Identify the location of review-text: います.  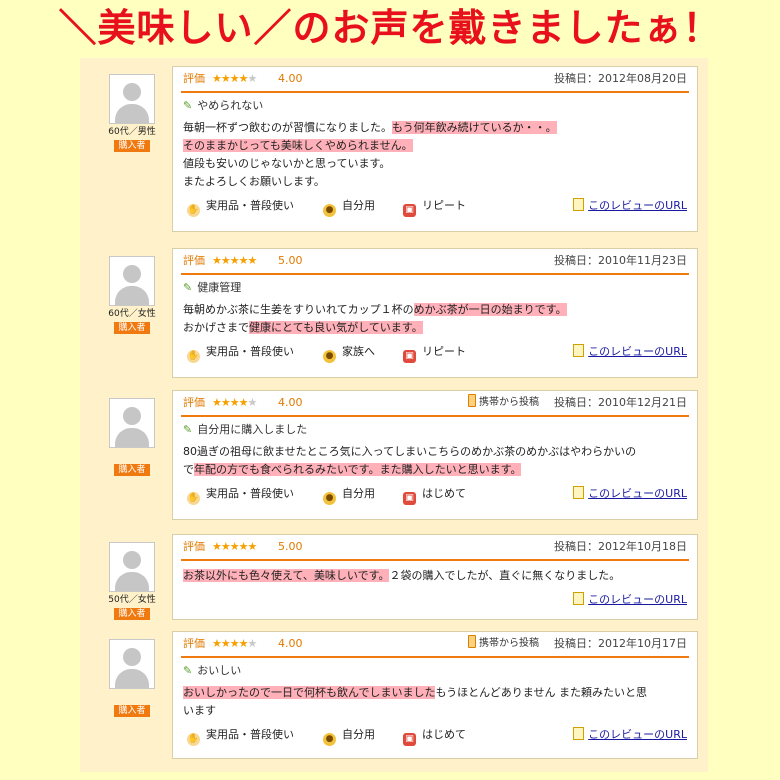
(199, 710).